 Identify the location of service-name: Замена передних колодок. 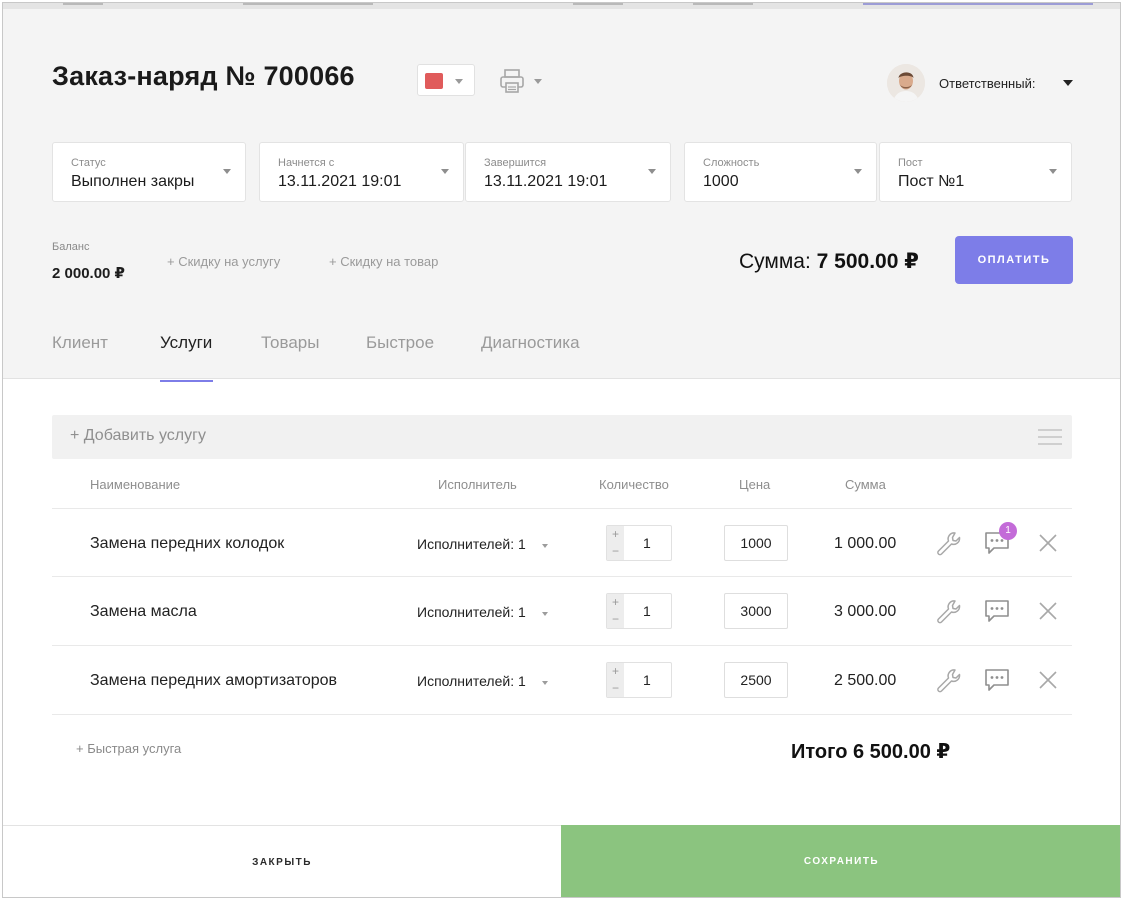
(187, 543).